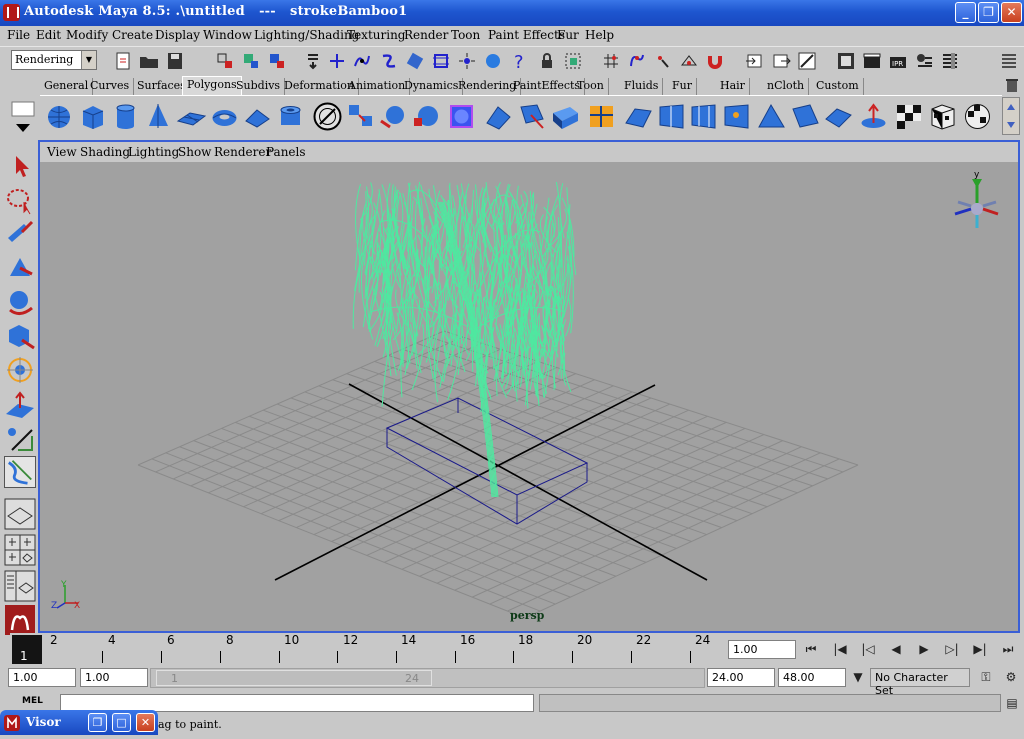 This screenshot has width=1024, height=739. Describe the element at coordinates (27, 649) in the screenshot. I see `current-frame-marker: 1` at that location.